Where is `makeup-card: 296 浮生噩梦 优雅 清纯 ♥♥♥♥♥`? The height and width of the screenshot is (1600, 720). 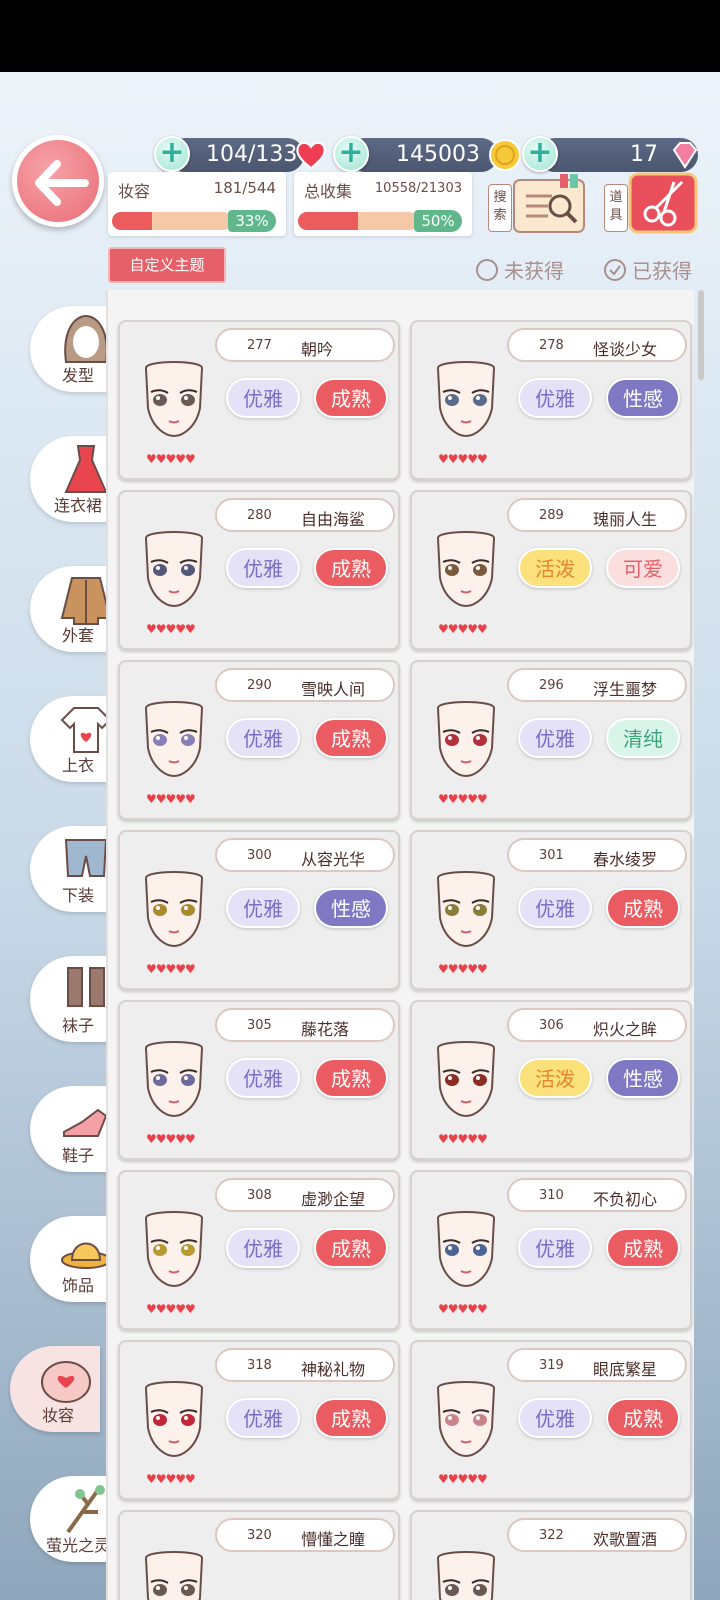
makeup-card: 296 浮生噩梦 优雅 清纯 ♥♥♥♥♥ is located at coordinates (551, 740).